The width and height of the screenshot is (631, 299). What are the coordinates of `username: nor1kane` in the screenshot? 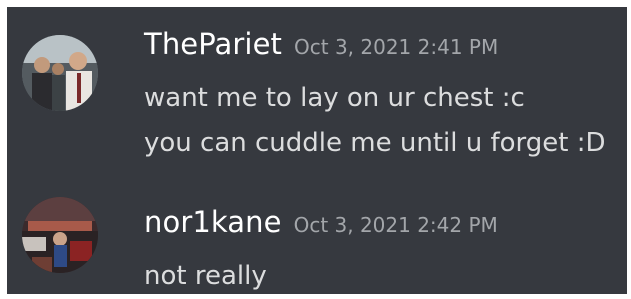 It's located at (213, 222).